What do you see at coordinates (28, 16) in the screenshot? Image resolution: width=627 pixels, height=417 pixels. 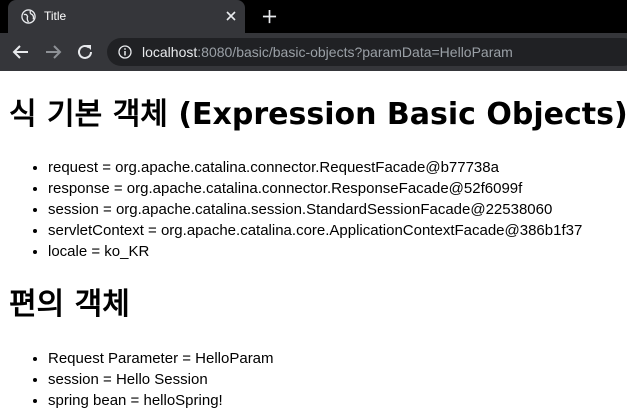 I see `globe-icon` at bounding box center [28, 16].